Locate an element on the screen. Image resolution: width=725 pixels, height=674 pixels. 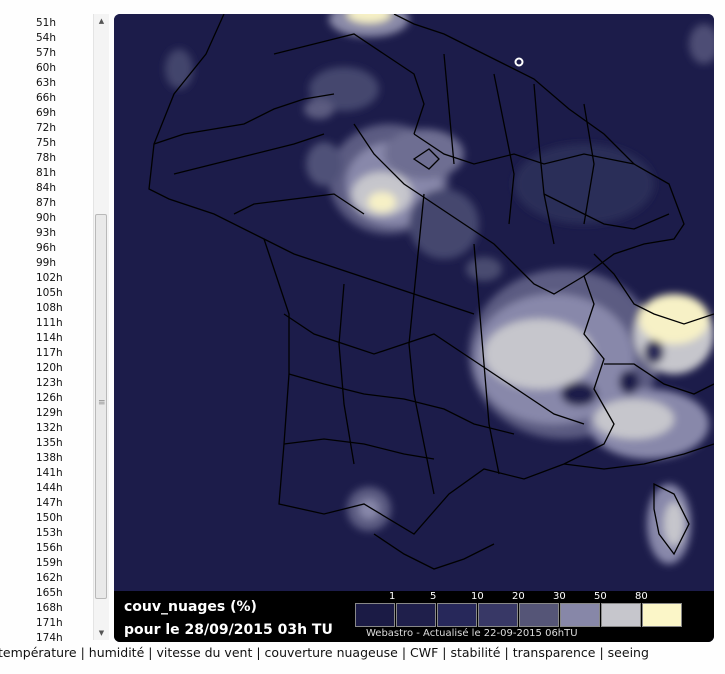
hour-link: 66h is located at coordinates (46, 98).